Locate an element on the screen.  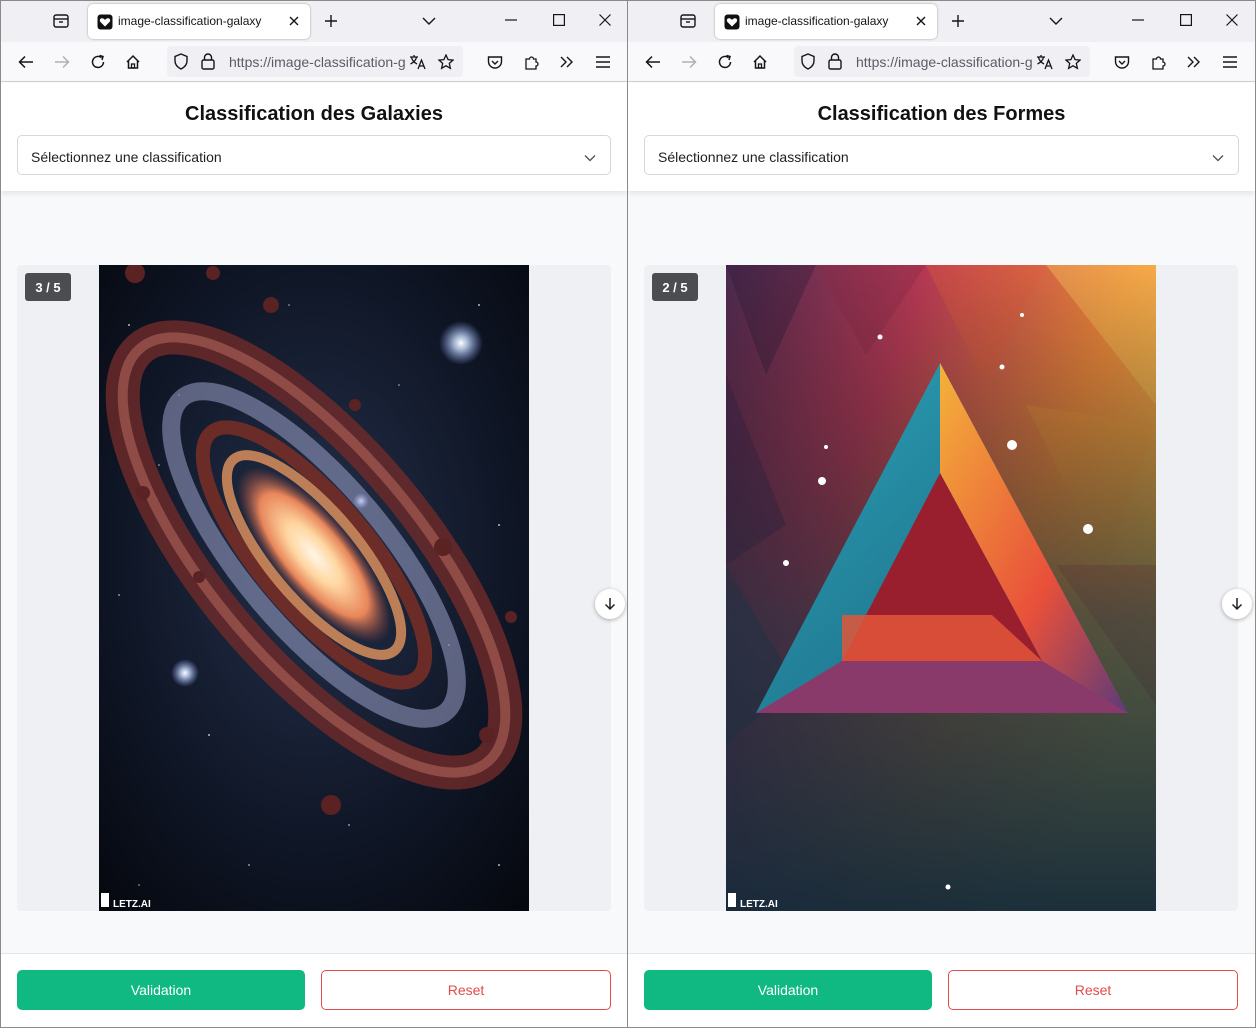
image-counter: 2 / 5 is located at coordinates (675, 287).